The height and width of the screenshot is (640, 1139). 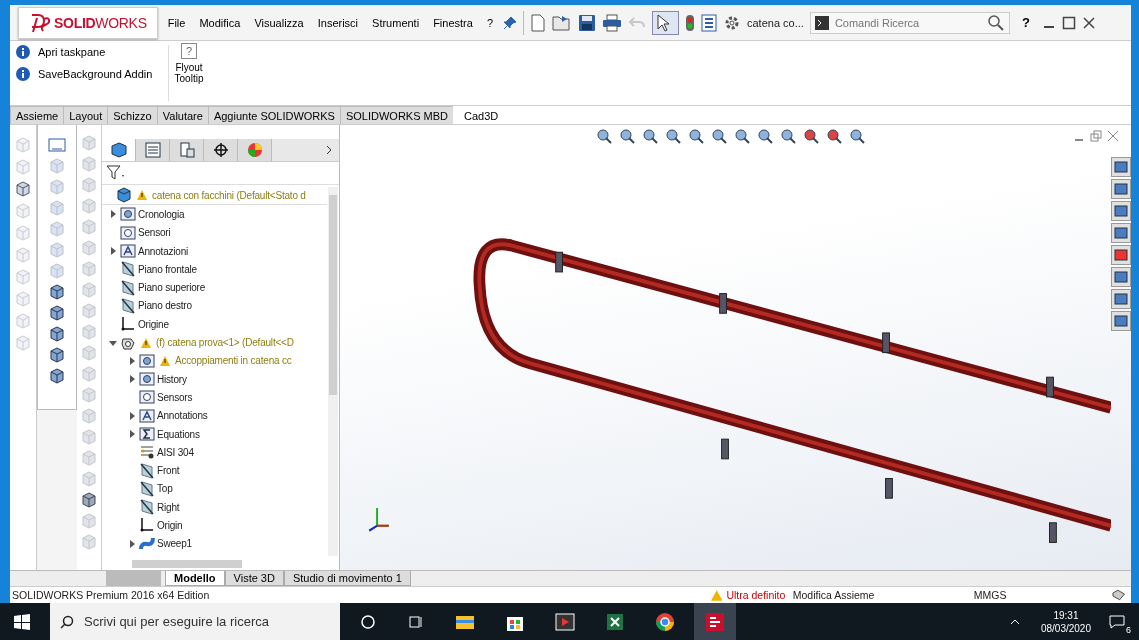 What do you see at coordinates (225, 342) in the screenshot?
I see `tree-item: (f) catena prova<1> (Default<<D` at bounding box center [225, 342].